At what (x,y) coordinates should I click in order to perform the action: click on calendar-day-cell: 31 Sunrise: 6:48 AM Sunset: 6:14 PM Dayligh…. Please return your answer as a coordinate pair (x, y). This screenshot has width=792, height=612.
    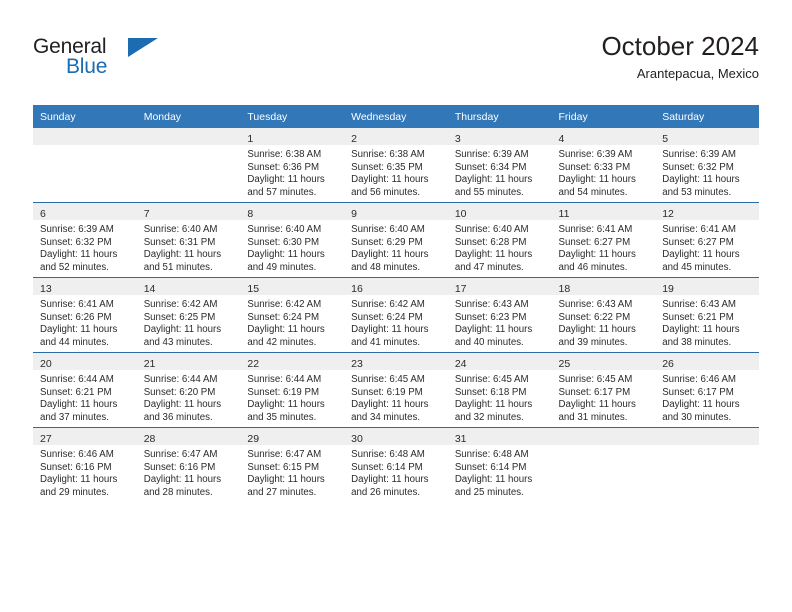
    Looking at the image, I should click on (499, 465).